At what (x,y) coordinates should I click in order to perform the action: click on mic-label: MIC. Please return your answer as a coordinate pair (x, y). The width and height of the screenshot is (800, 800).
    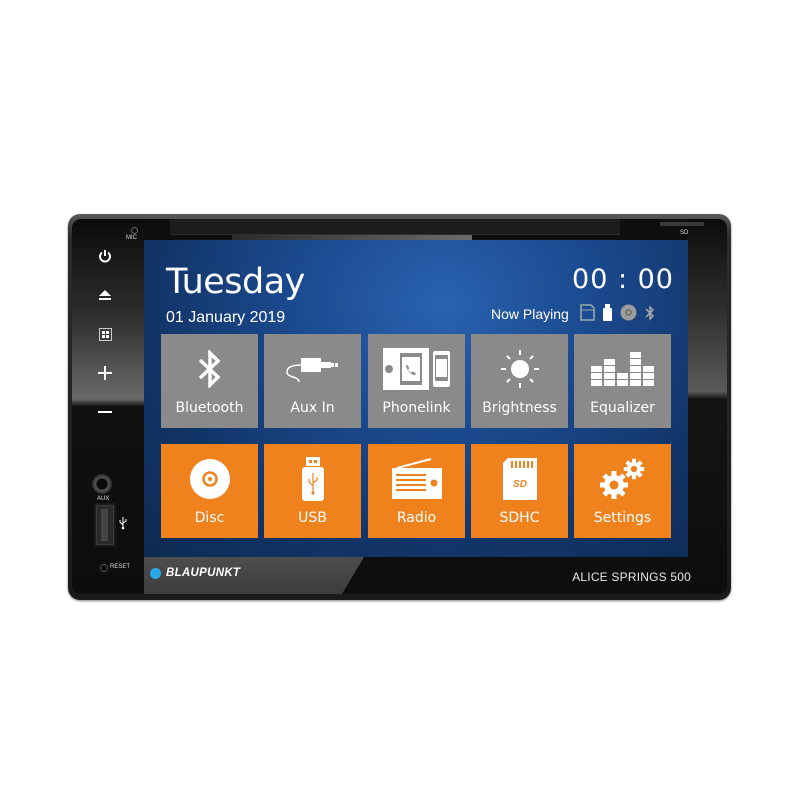
    Looking at the image, I should click on (131, 238).